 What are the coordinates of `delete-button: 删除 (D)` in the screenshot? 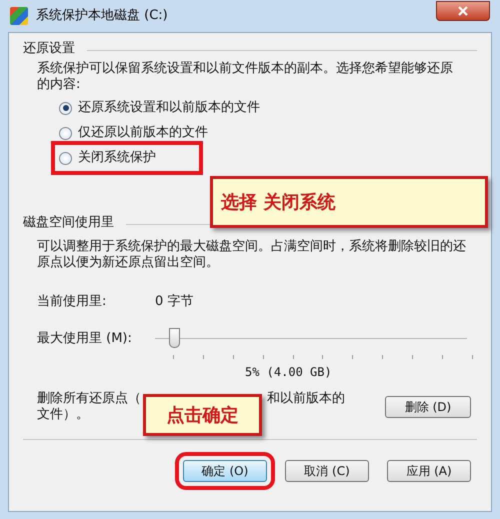 It's located at (428, 407).